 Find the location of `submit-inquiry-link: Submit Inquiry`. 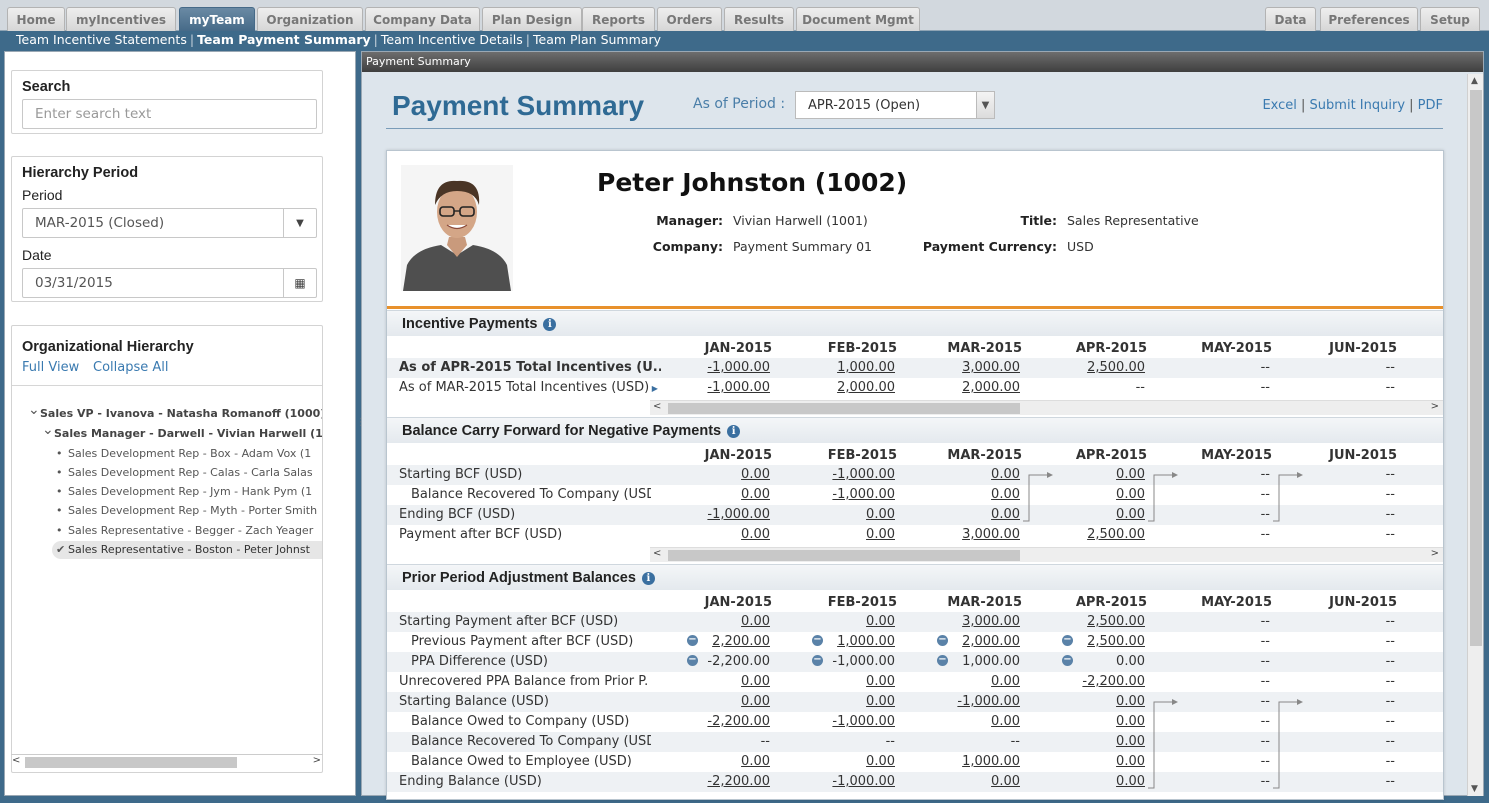

submit-inquiry-link: Submit Inquiry is located at coordinates (1357, 105).